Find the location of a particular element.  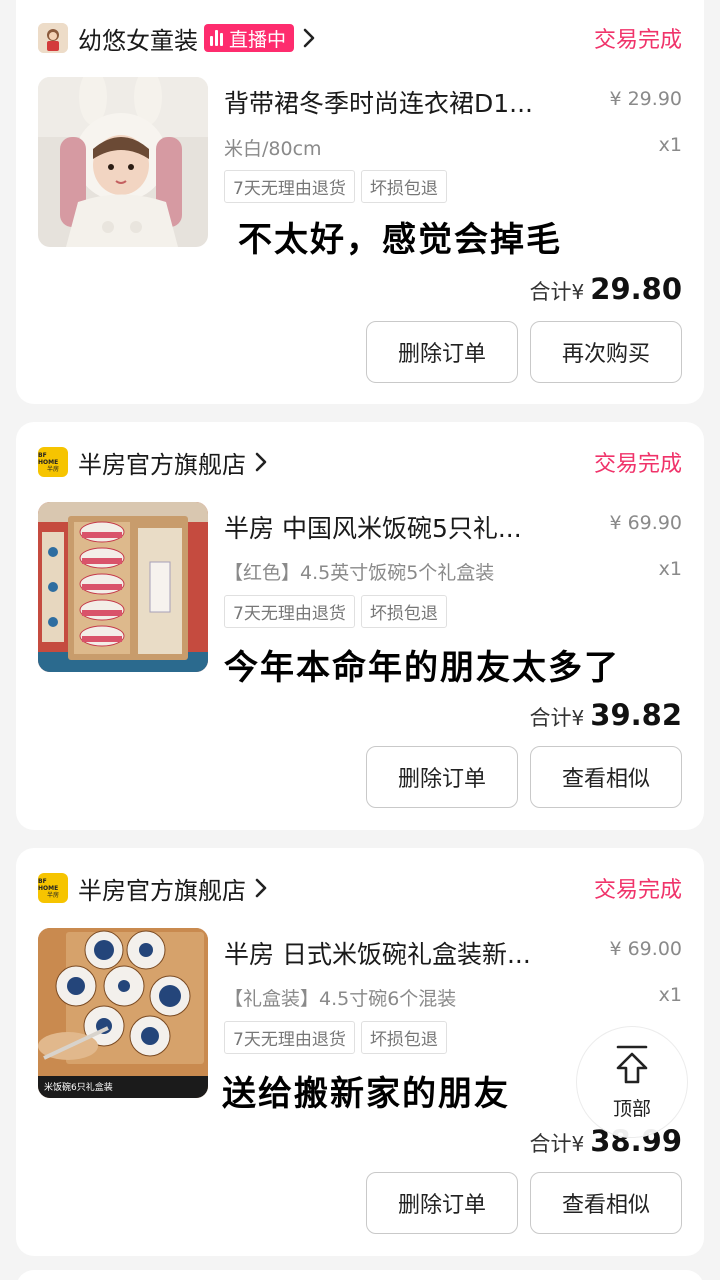

back-to-top-button: 顶部 is located at coordinates (632, 1082).